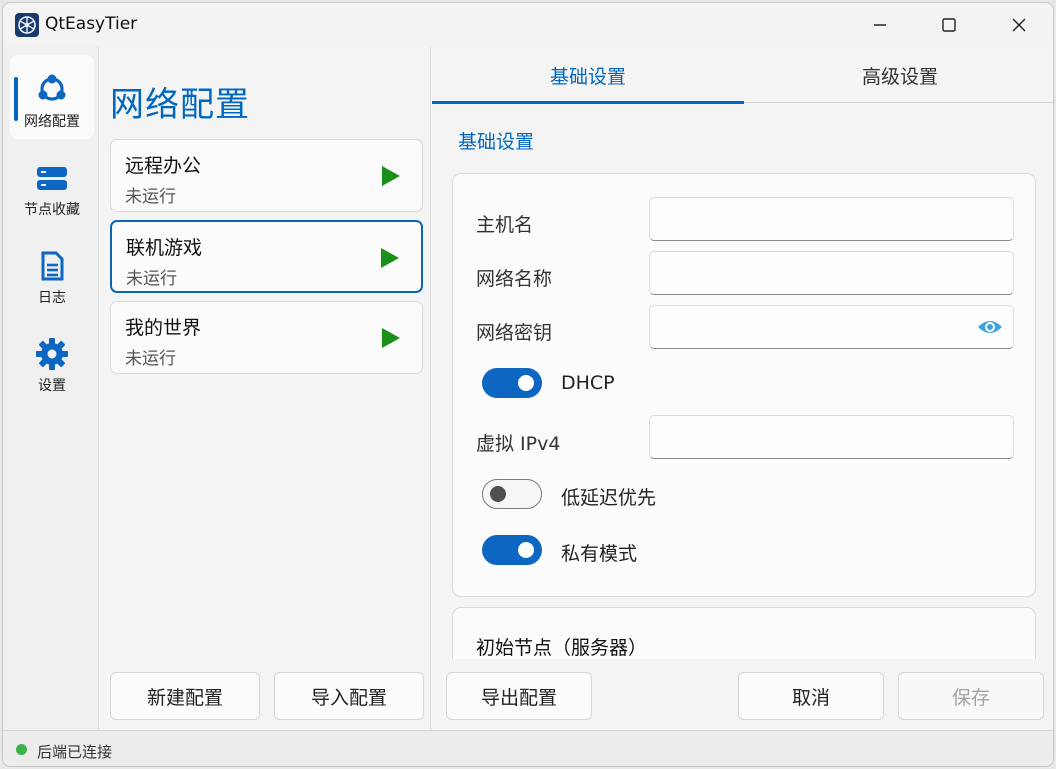  I want to click on cancel-button: 取消, so click(811, 696).